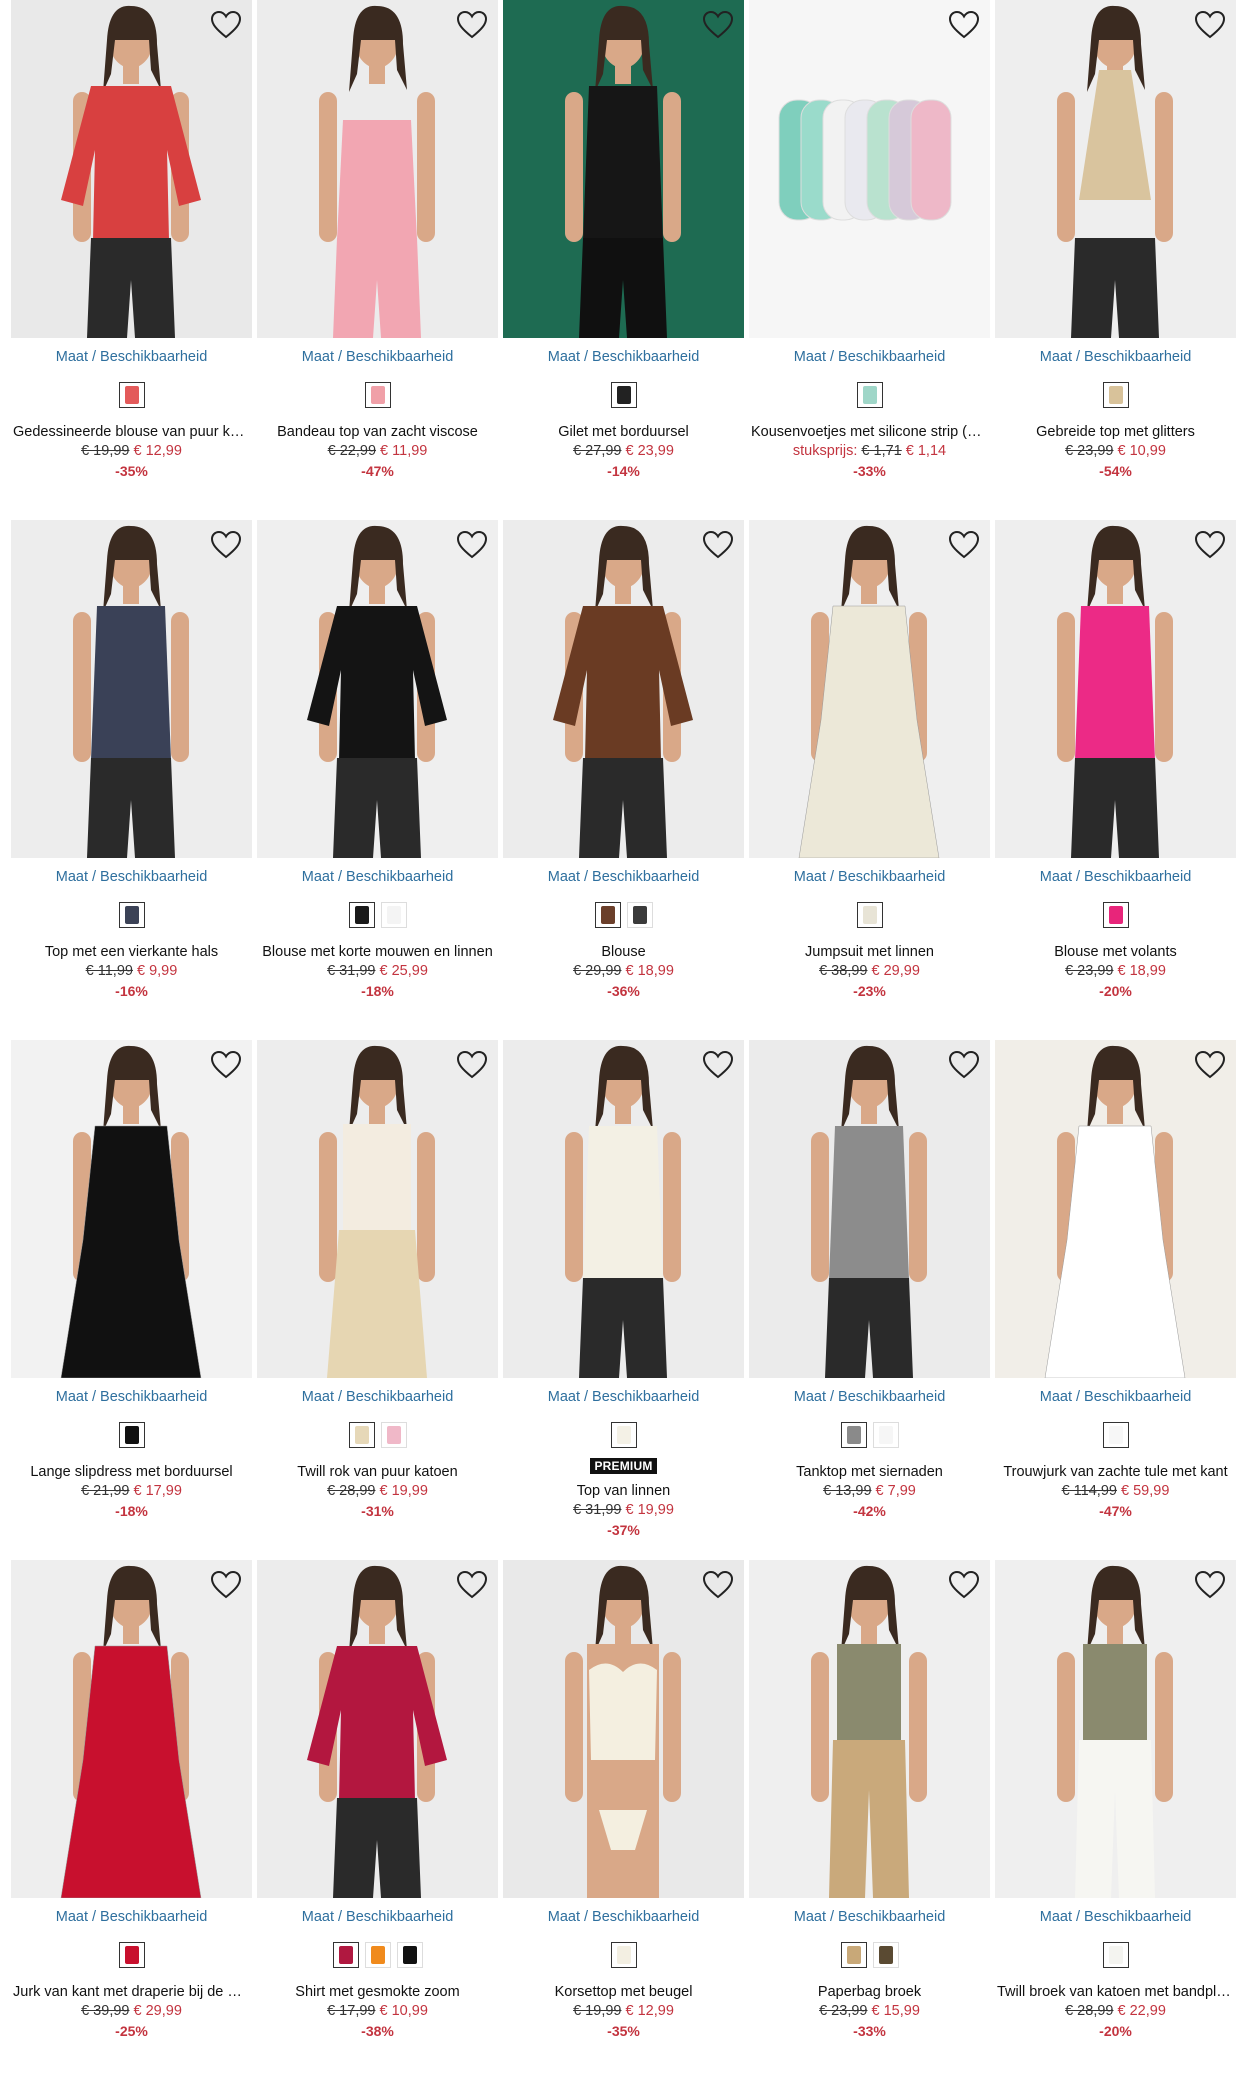  What do you see at coordinates (377, 432) in the screenshot?
I see `product-title: Bandeau top van zacht viscose` at bounding box center [377, 432].